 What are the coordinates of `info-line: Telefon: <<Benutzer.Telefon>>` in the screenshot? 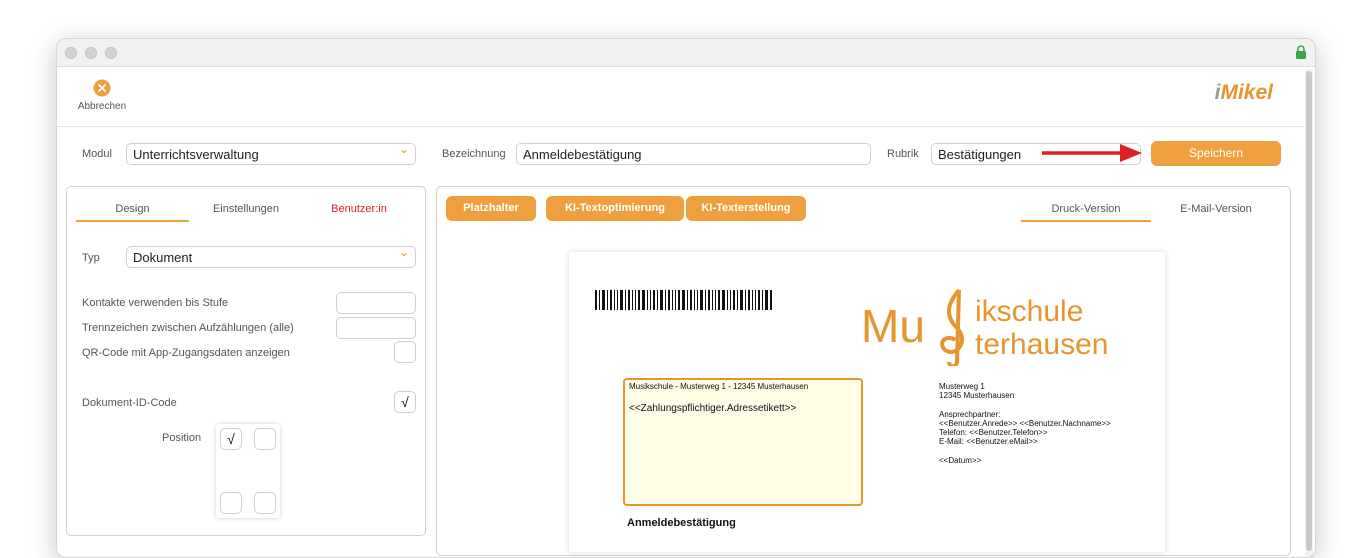 It's located at (993, 432).